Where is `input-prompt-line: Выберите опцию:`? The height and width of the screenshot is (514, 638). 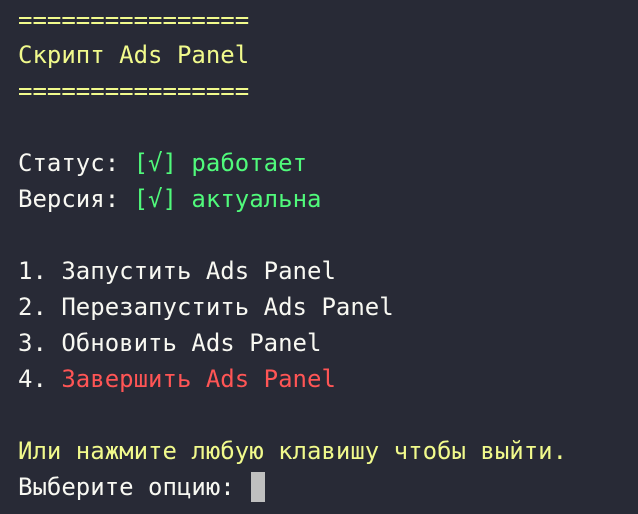
input-prompt-line: Выберите опцию: is located at coordinates (142, 487).